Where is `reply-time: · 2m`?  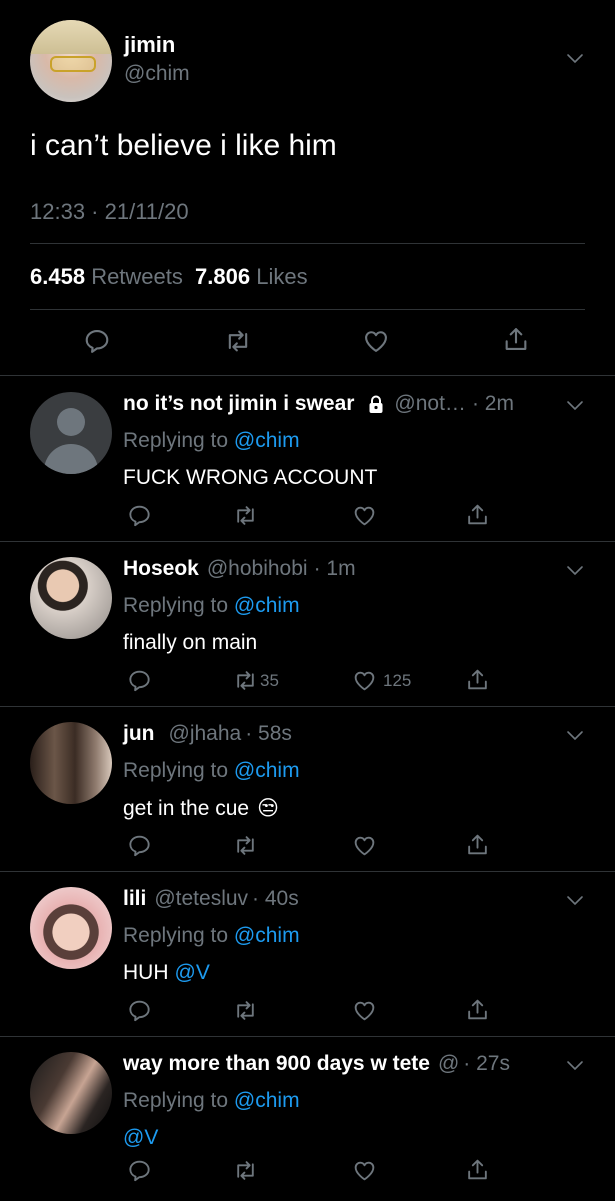
reply-time: · 2m is located at coordinates (493, 404).